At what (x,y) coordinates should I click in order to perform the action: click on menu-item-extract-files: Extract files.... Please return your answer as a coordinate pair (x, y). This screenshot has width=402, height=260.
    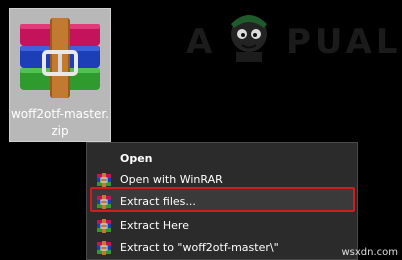
    Looking at the image, I should click on (222, 202).